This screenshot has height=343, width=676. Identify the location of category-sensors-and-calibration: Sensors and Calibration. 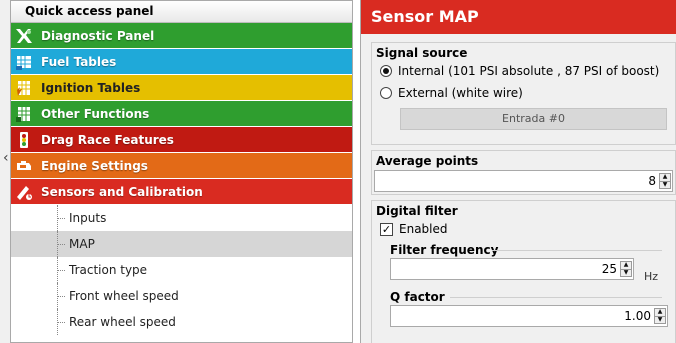
(181, 192).